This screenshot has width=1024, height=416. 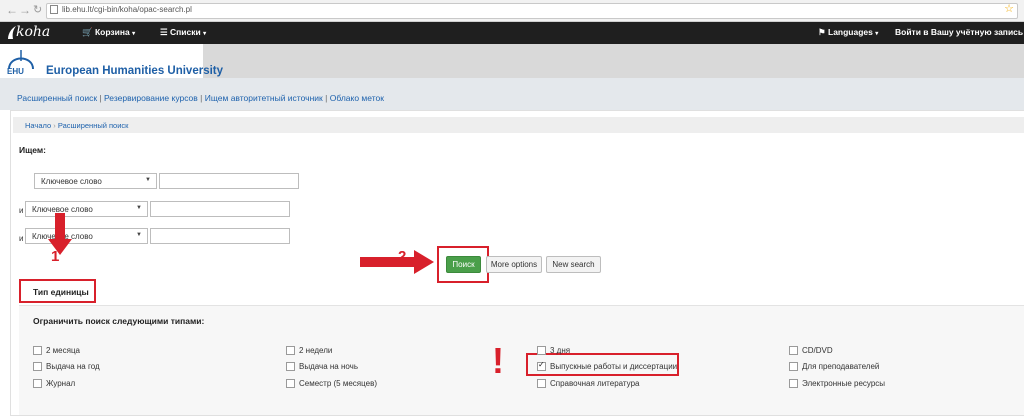 What do you see at coordinates (357, 98) in the screenshot?
I see `tag-cloud-link: Облако меток` at bounding box center [357, 98].